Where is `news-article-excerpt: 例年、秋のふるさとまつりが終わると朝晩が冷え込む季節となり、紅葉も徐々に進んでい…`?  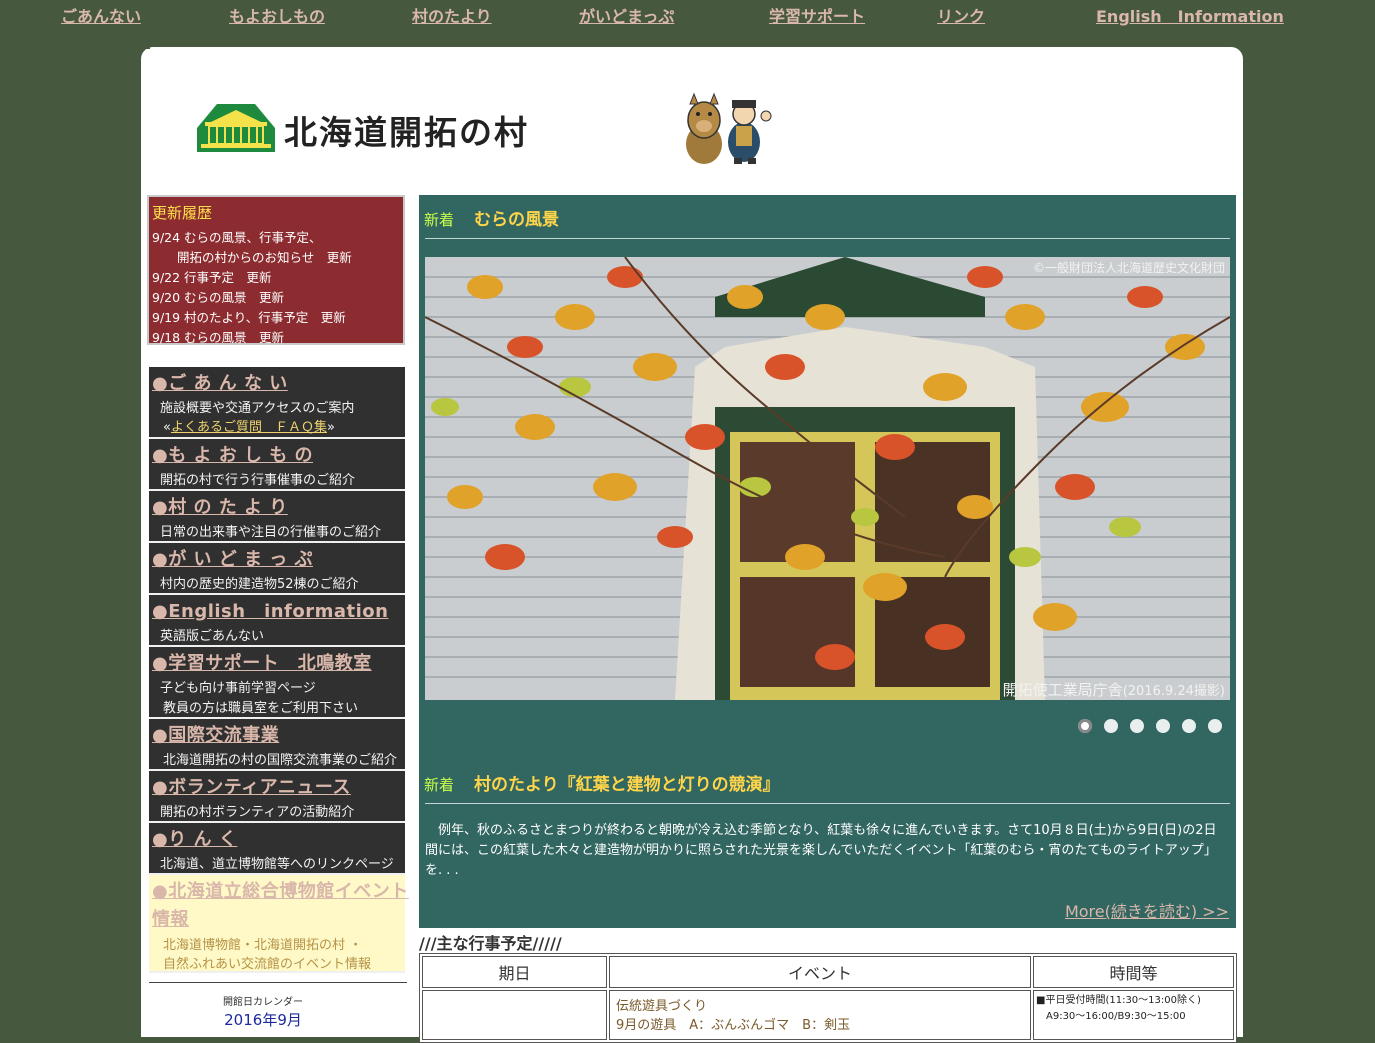 news-article-excerpt: 例年、秋のふるさとまつりが終わると朝晩が冷え込む季節となり、紅葉も徐々に進んでい… is located at coordinates (830, 851).